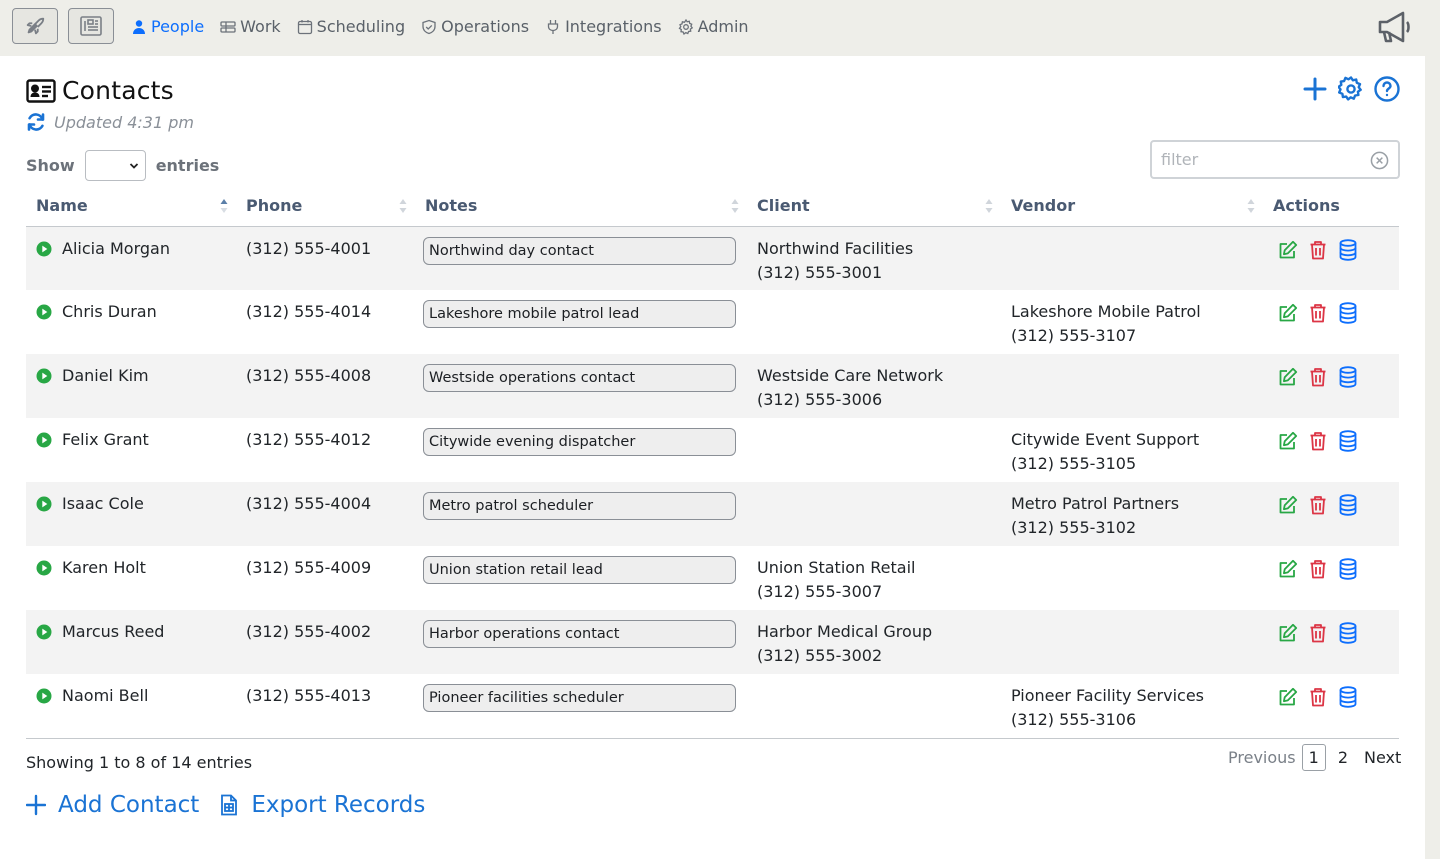  Describe the element at coordinates (603, 26) in the screenshot. I see `nav-integrations: Integrations` at that location.